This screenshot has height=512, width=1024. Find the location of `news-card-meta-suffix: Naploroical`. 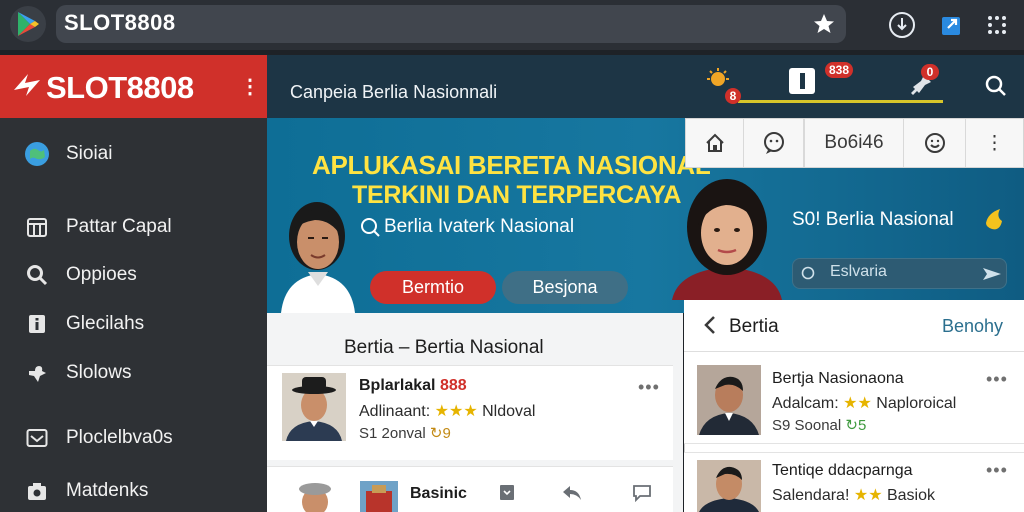

news-card-meta-suffix: Naploroical is located at coordinates (916, 403).